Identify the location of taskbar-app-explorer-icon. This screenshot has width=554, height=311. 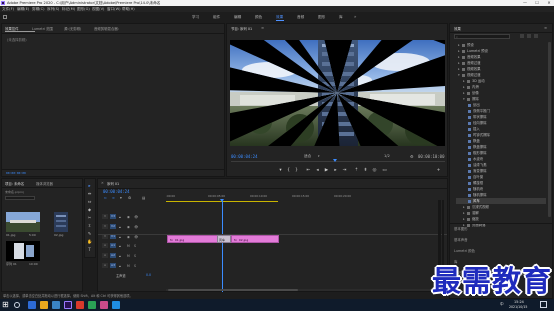
(44, 305).